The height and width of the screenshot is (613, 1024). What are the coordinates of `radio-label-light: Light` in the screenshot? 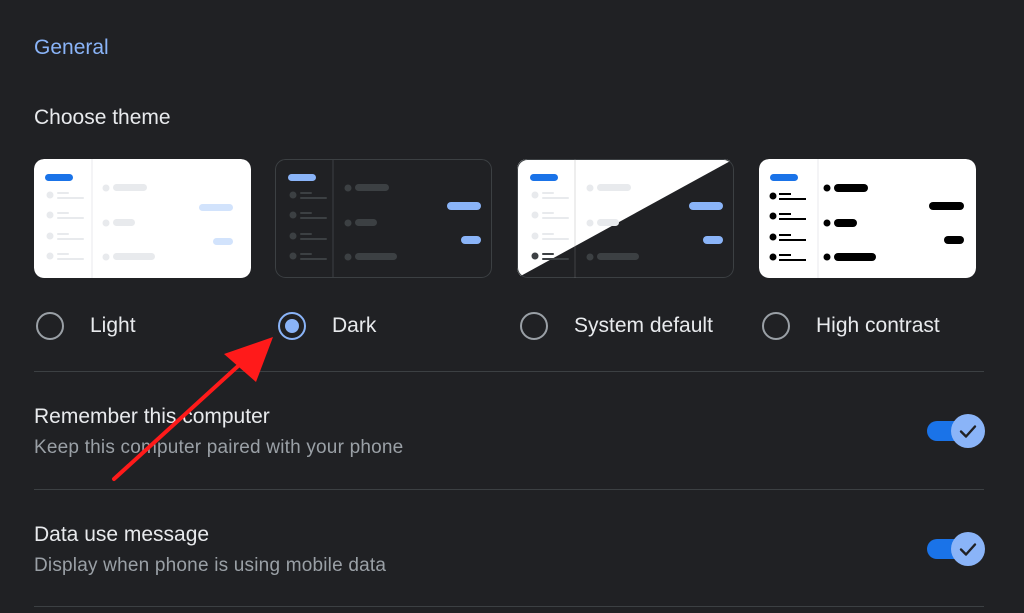 It's located at (113, 325).